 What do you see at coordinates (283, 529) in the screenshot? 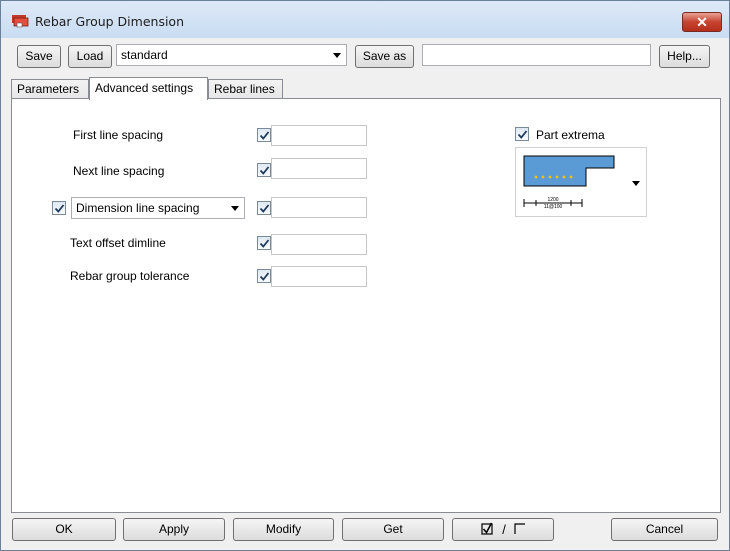
I see `modify-button: Modify` at bounding box center [283, 529].